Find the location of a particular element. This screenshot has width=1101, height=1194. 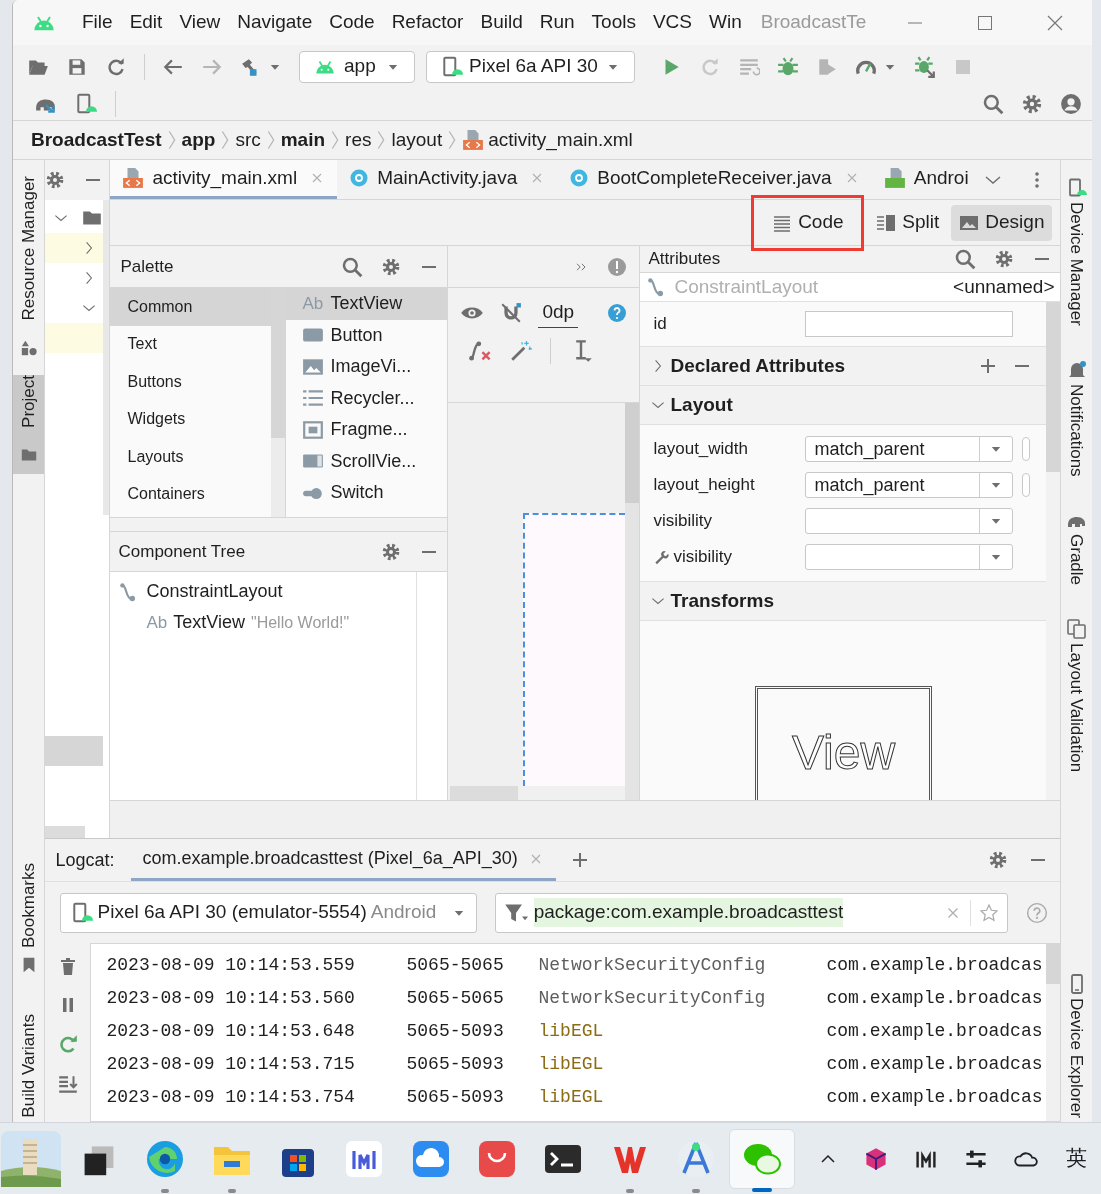

palette-category: Containers is located at coordinates (191, 494).